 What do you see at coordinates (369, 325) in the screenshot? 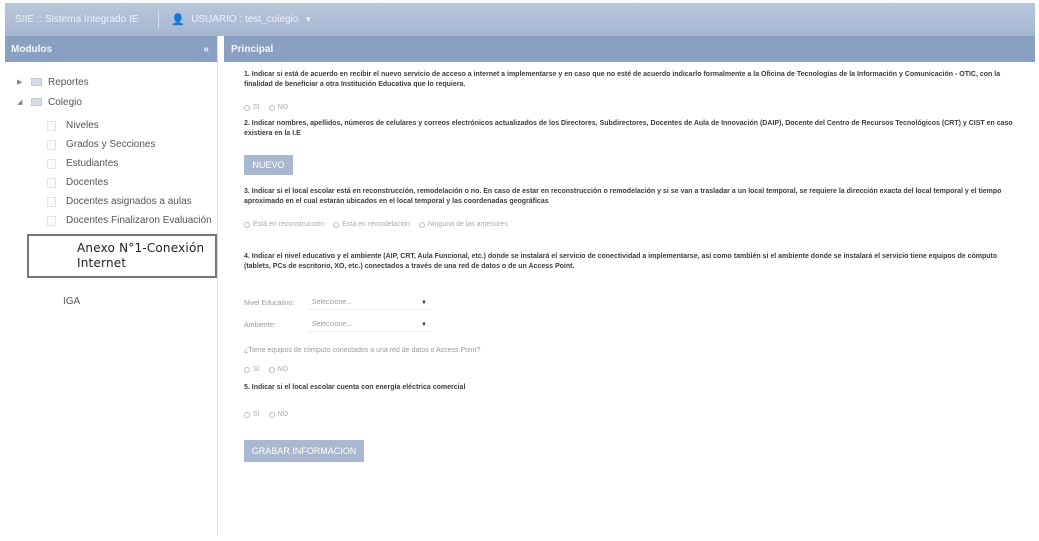
I see `ambiente-select: Seleccione... ▼` at bounding box center [369, 325].